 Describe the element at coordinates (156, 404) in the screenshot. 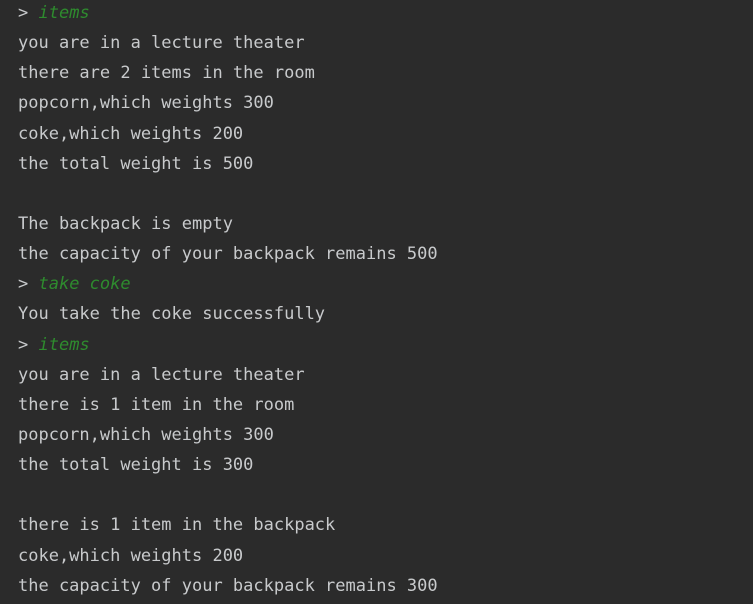

I see `output-line: there is 1 item in the room` at that location.